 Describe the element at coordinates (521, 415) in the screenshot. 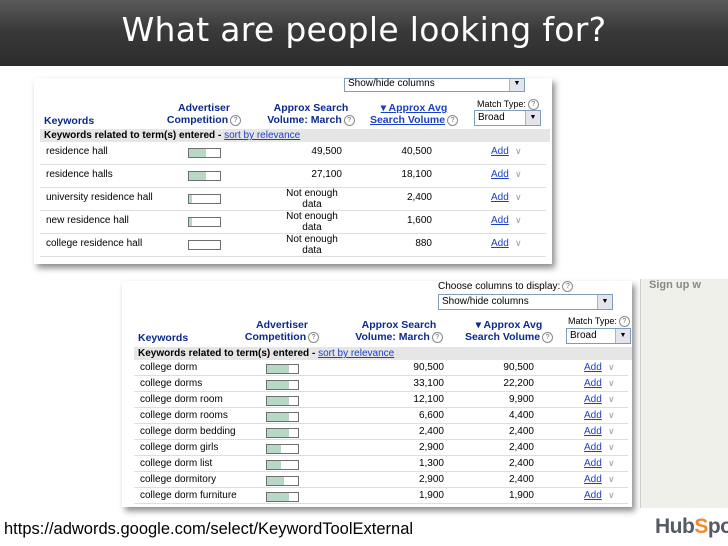

I see `avg-search-volume: 4,400` at that location.